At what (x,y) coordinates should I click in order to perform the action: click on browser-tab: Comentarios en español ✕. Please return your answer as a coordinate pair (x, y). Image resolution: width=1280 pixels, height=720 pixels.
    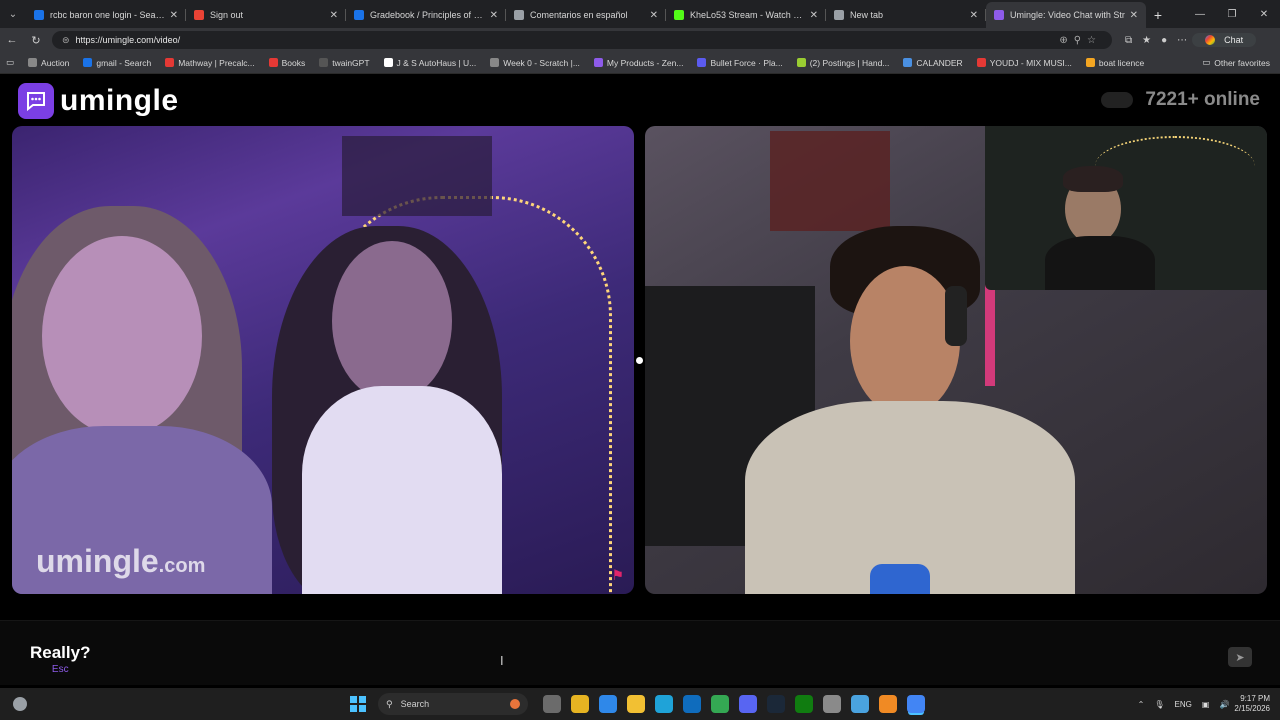
    Looking at the image, I should click on (586, 15).